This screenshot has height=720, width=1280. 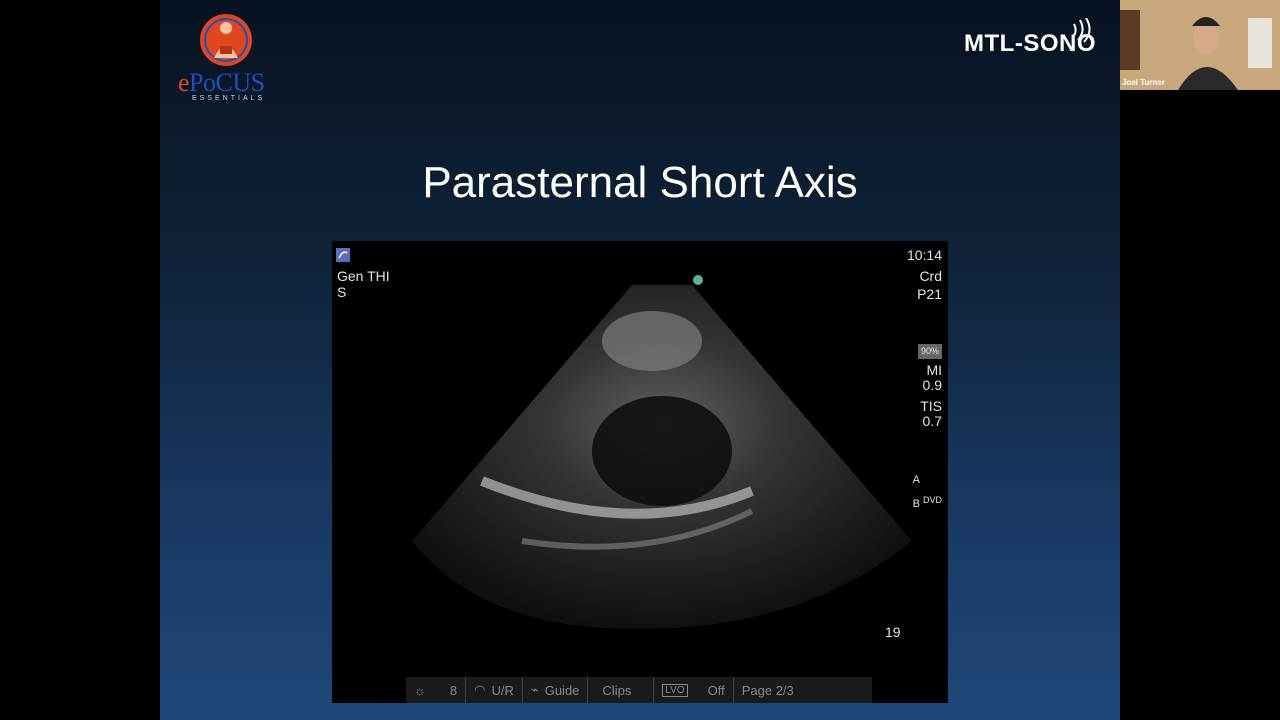 I want to click on lvo-badge: LVO, so click(x=675, y=690).